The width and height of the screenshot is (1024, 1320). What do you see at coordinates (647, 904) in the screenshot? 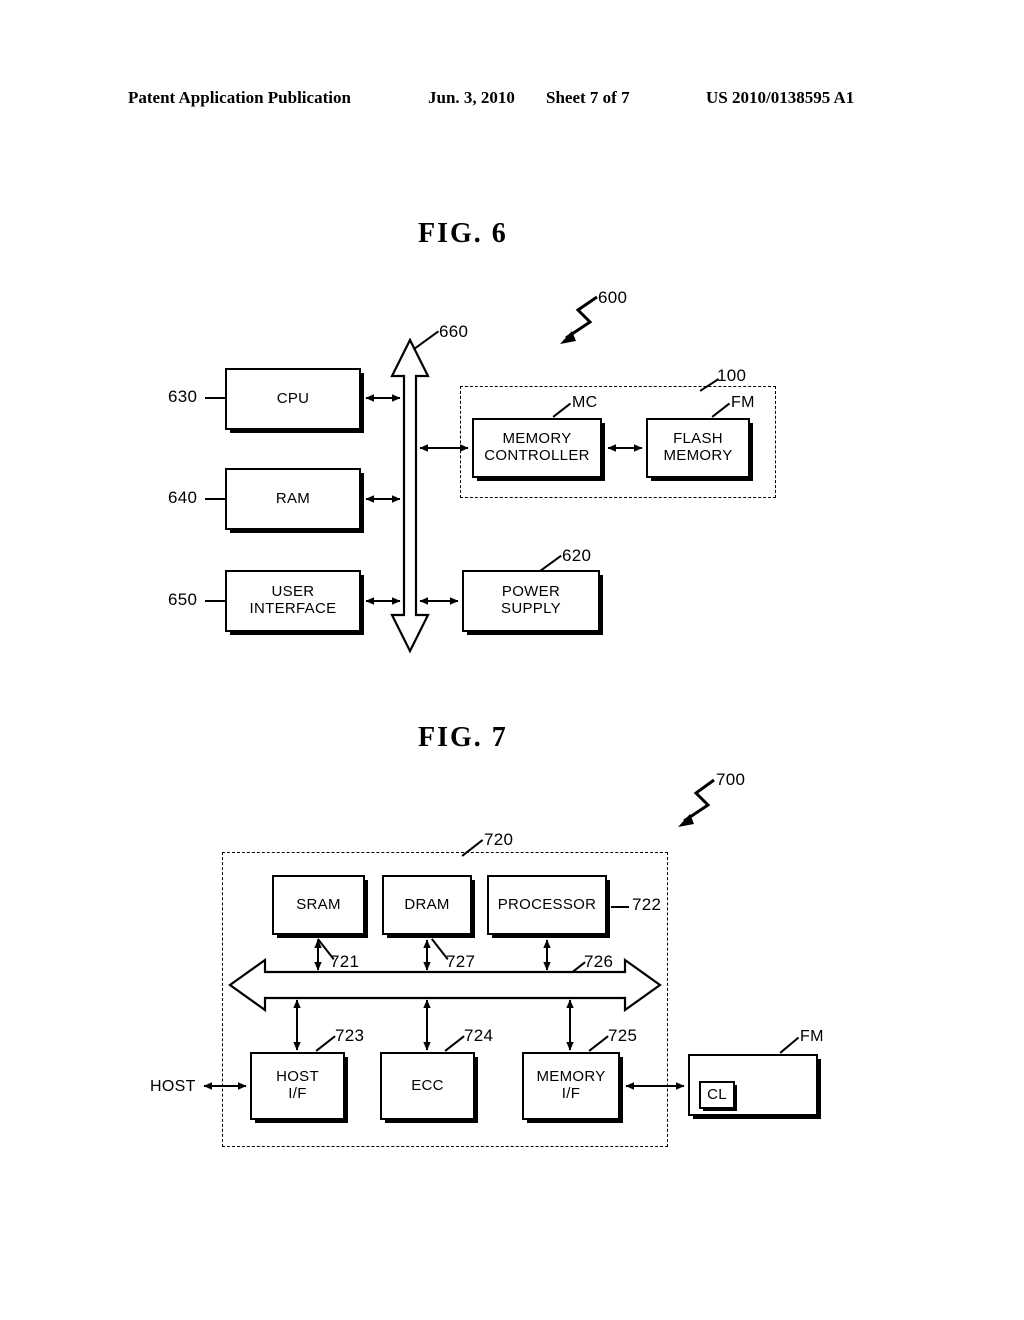
I see `ref-722: 722` at bounding box center [647, 904].